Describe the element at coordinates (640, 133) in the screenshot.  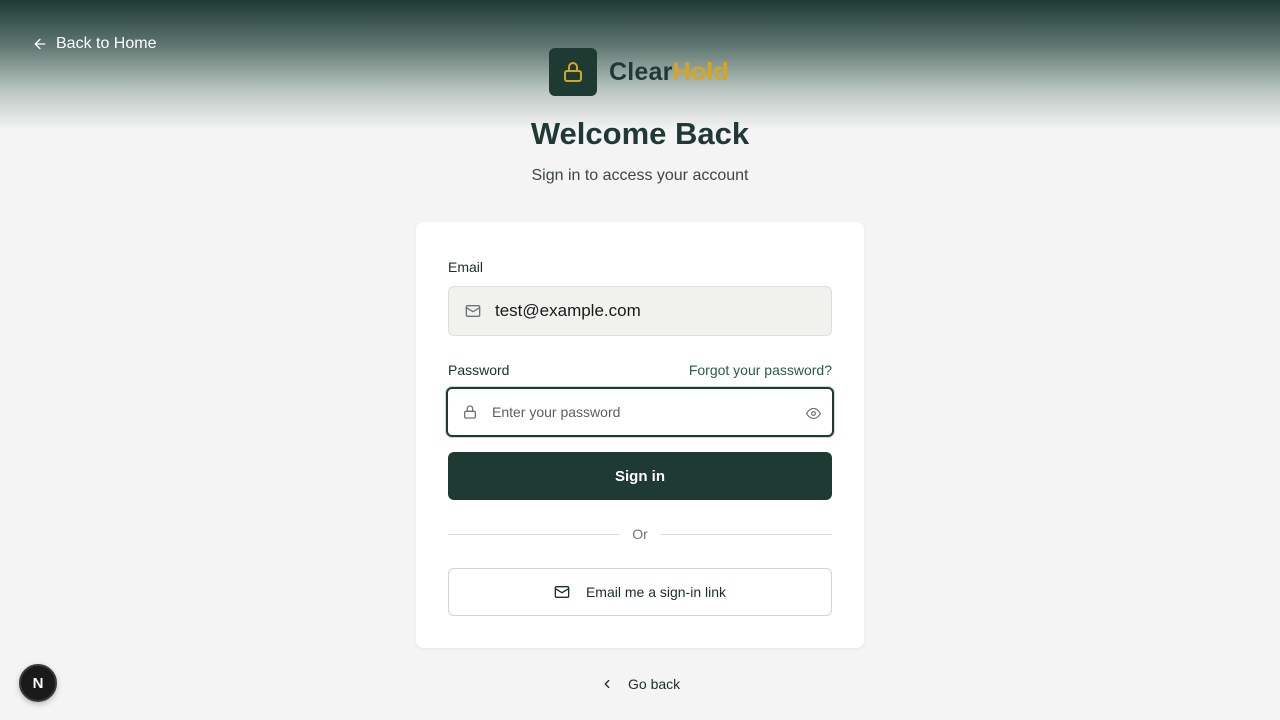
I see `page-title: Welcome Back` at that location.